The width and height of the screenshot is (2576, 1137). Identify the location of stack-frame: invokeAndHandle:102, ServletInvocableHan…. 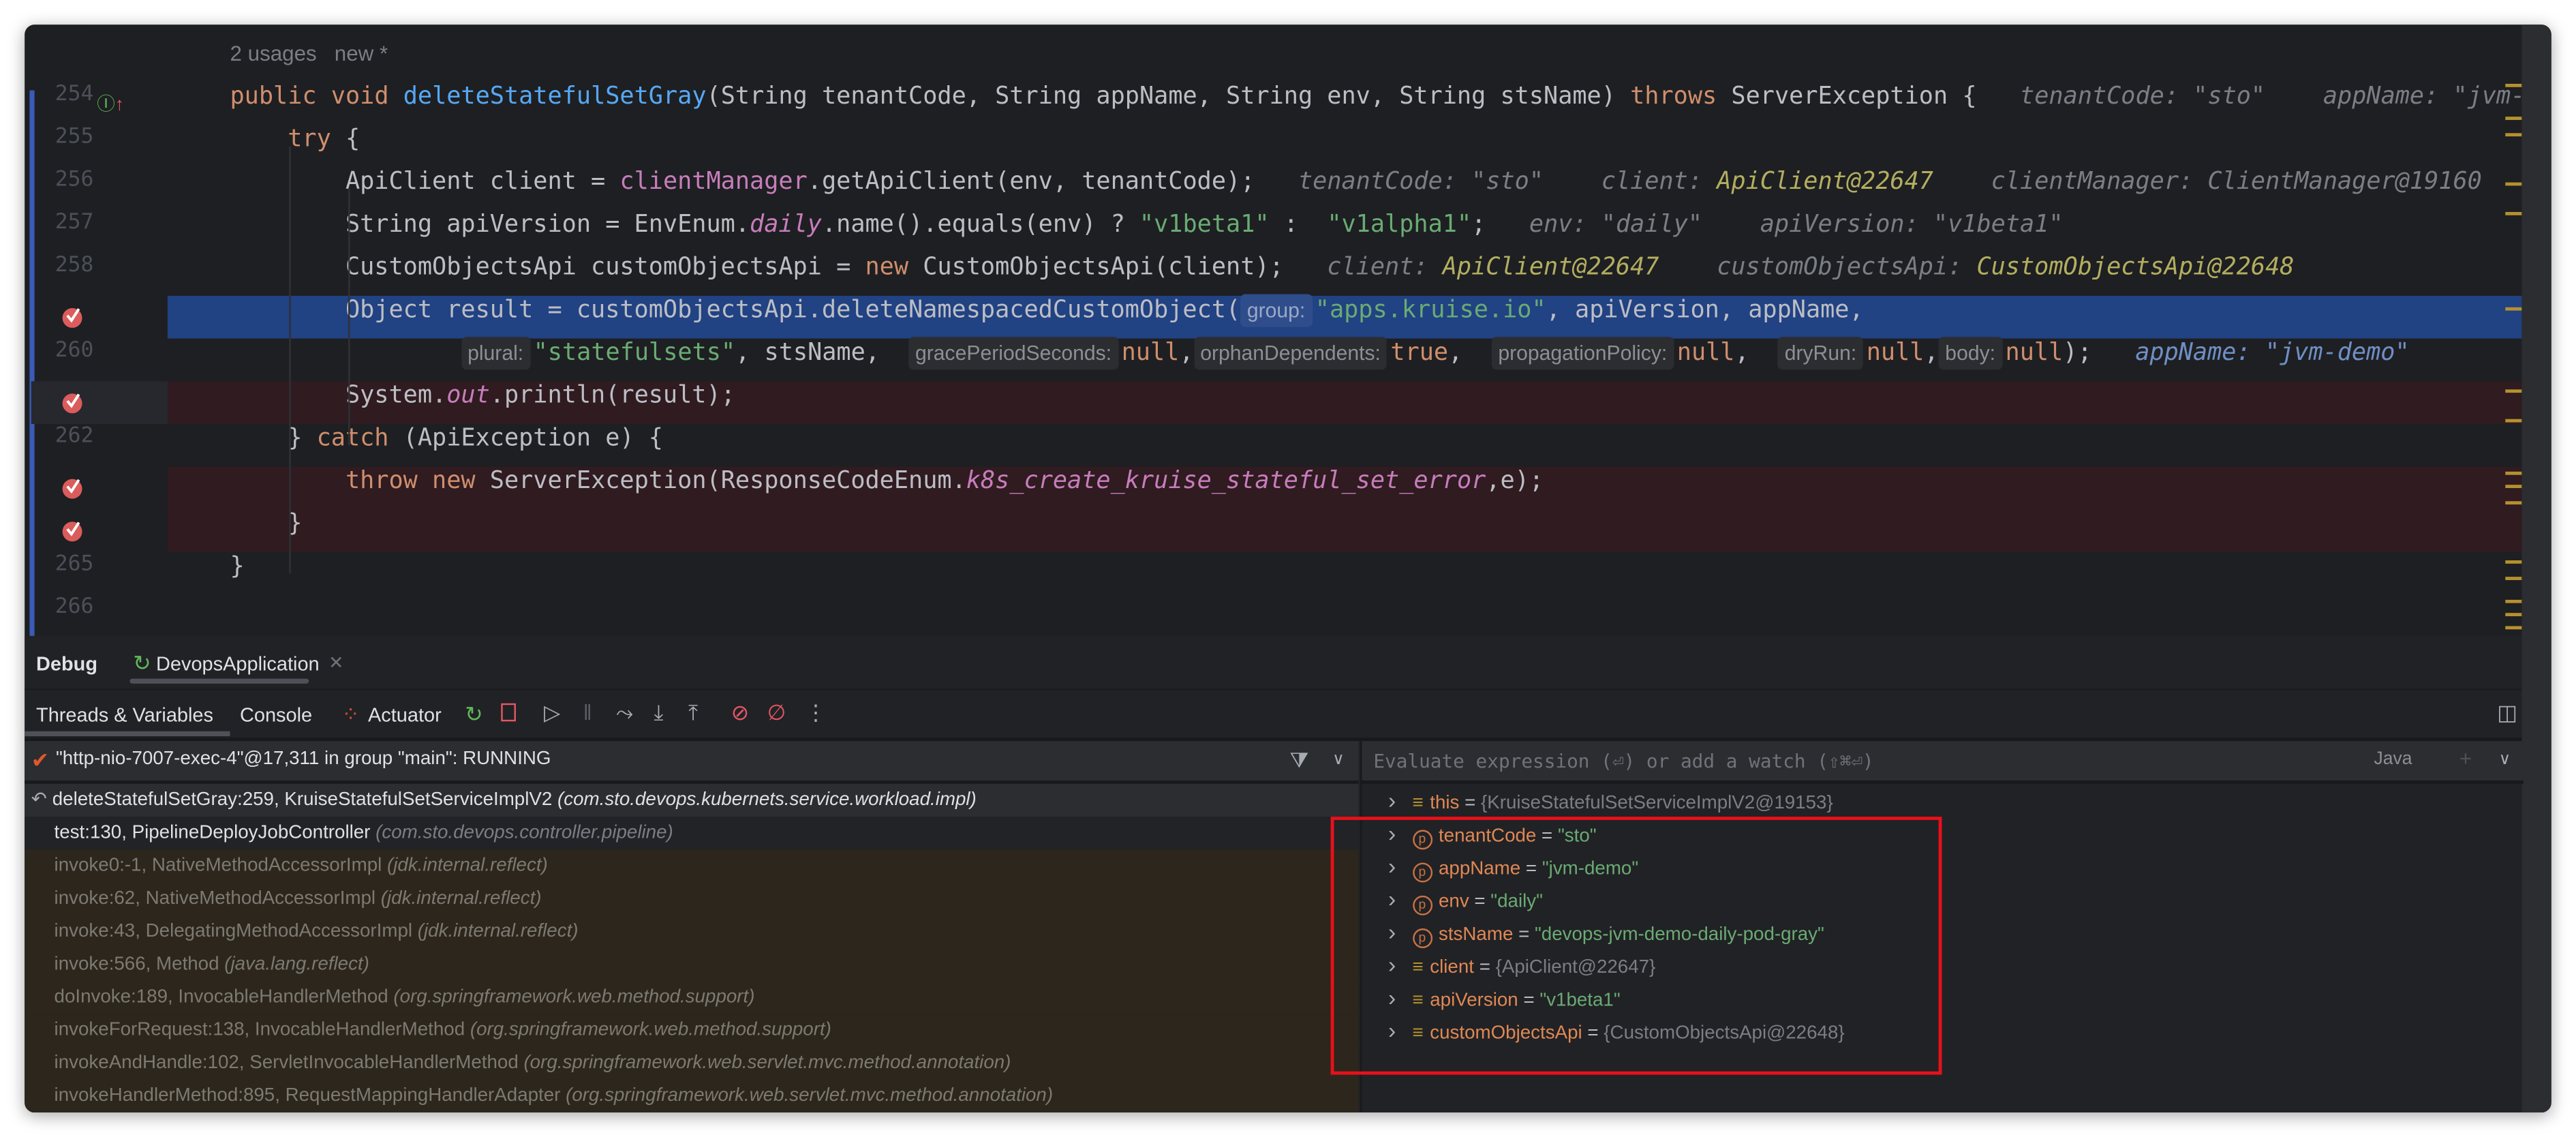
(692, 1063).